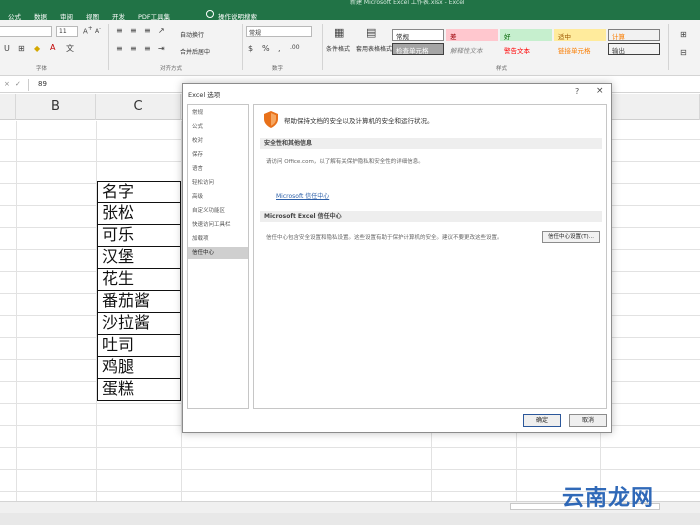  What do you see at coordinates (350, 519) in the screenshot?
I see `status-bar` at bounding box center [350, 519].